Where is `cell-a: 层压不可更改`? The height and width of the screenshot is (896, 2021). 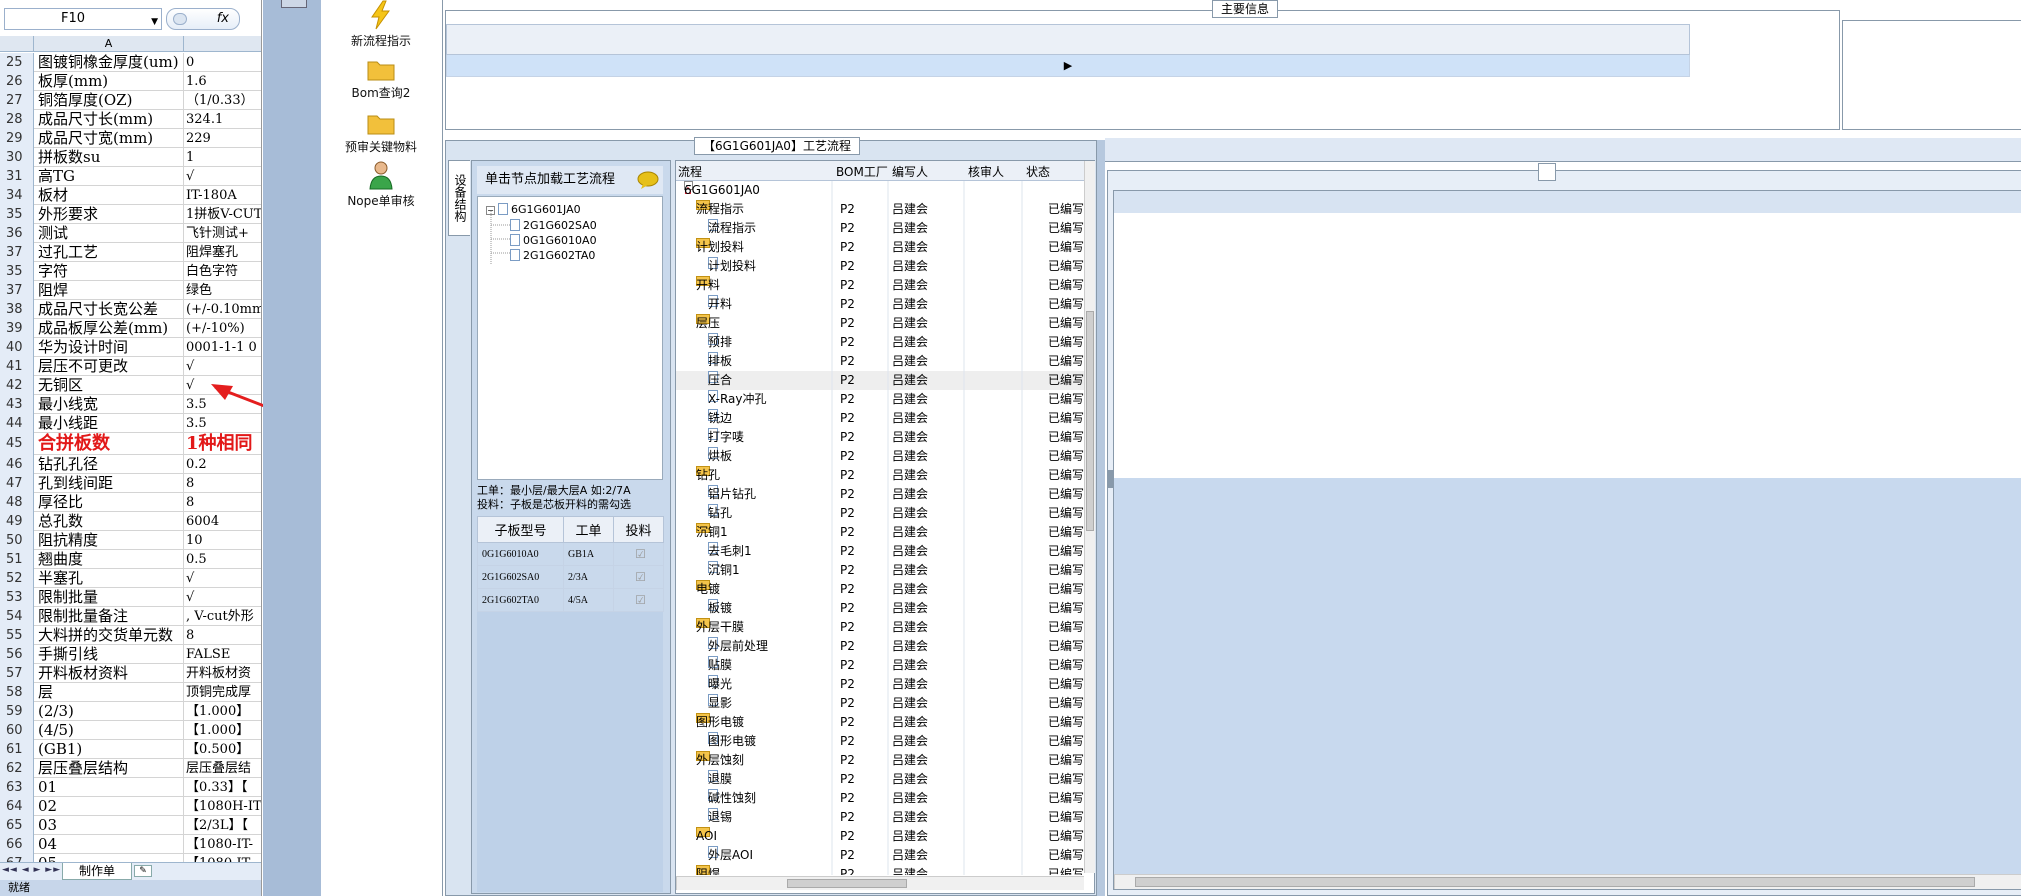 cell-a: 层压不可更改 is located at coordinates (109, 366).